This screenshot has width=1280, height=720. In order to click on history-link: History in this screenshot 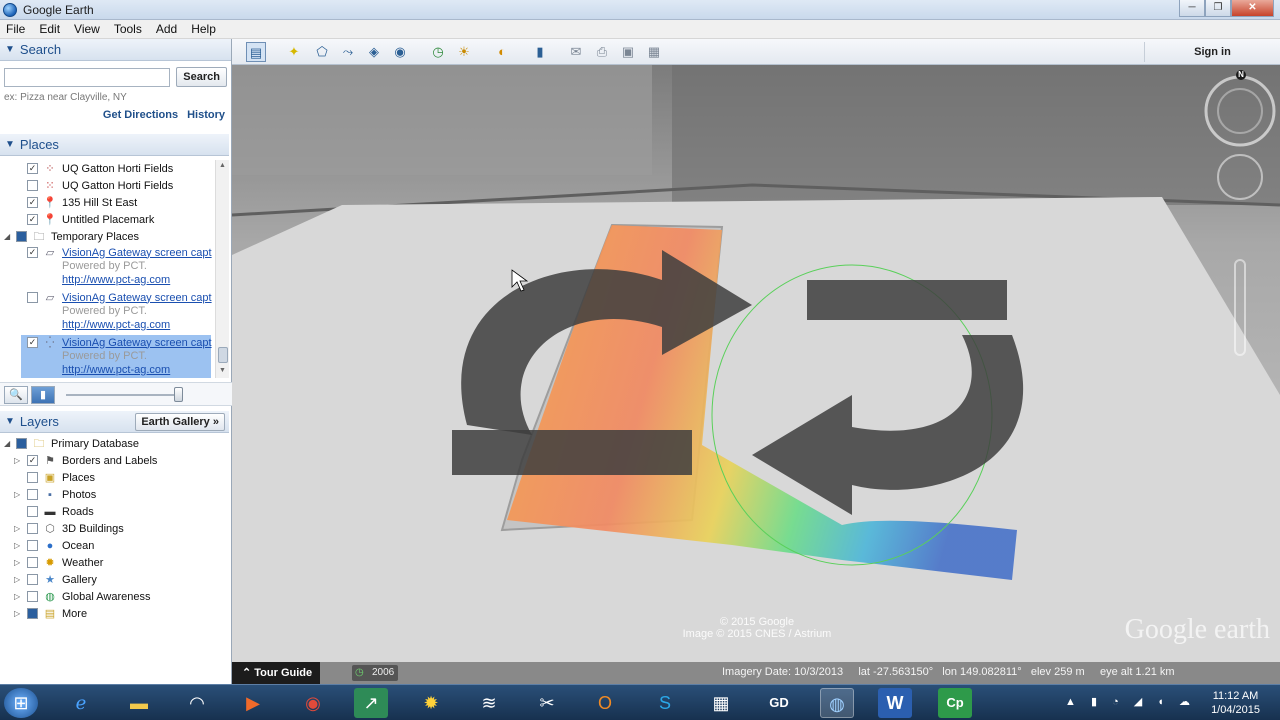, I will do `click(206, 115)`.